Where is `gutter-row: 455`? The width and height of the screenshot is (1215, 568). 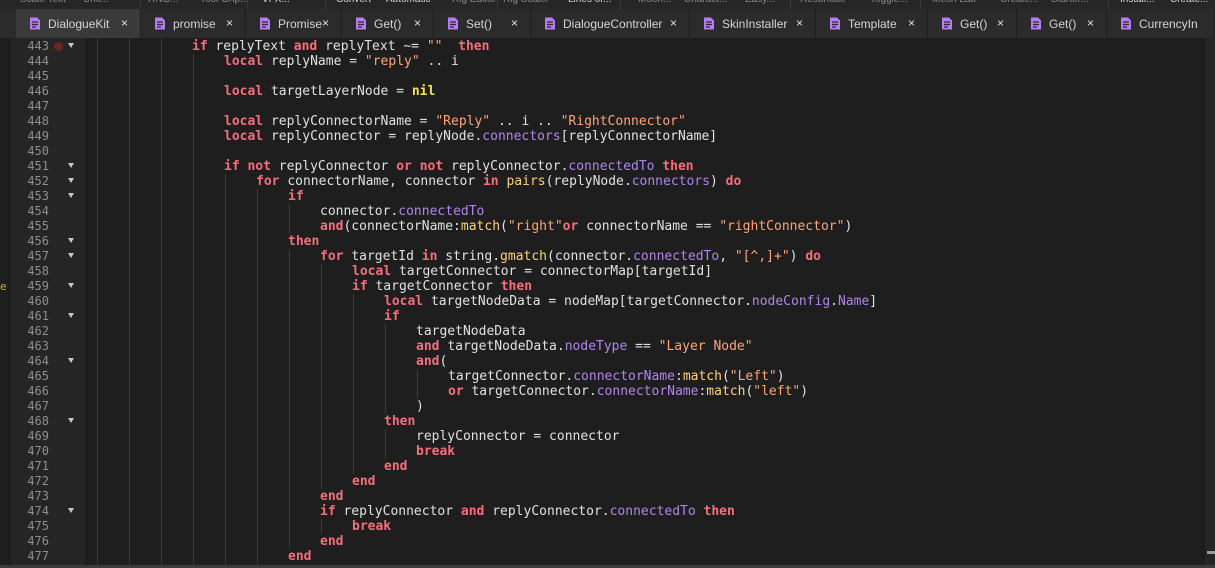
gutter-row: 455 is located at coordinates (48, 226).